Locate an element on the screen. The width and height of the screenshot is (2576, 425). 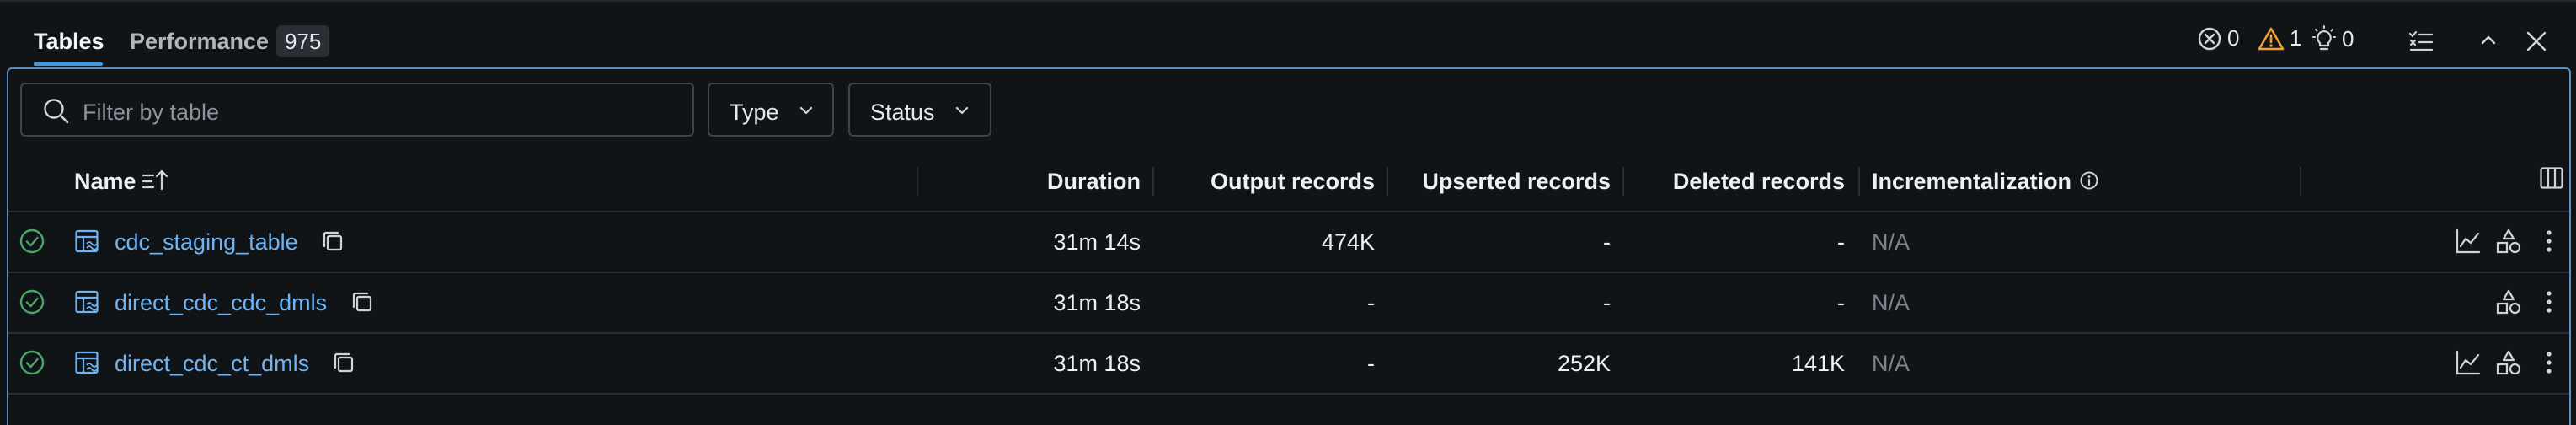
table-search-input: Filter by table is located at coordinates (357, 110).